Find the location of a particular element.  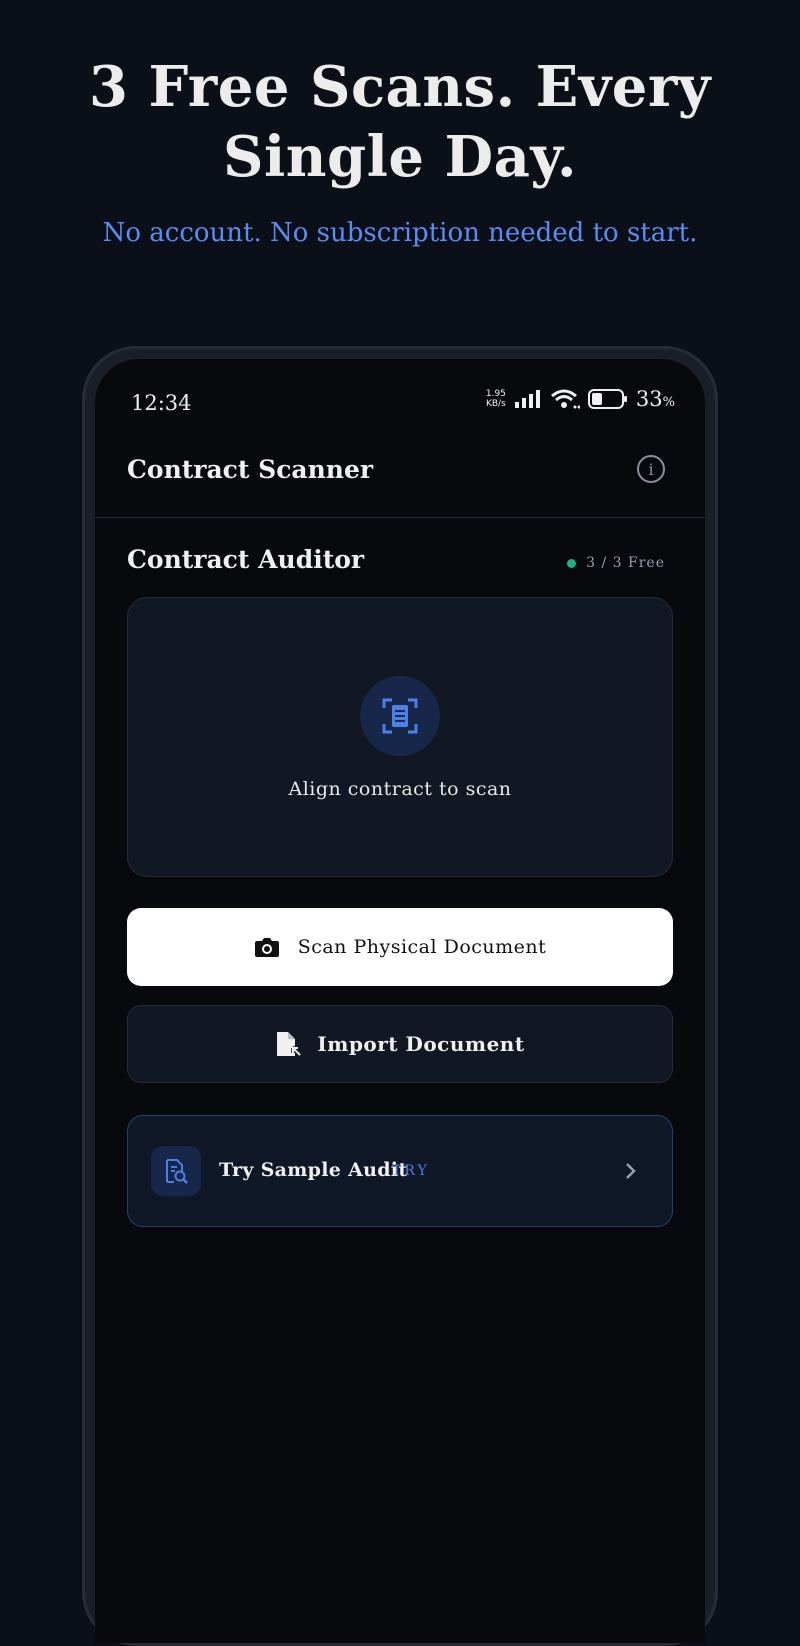

promo-headline-line-2: Single Day. is located at coordinates (400, 157).